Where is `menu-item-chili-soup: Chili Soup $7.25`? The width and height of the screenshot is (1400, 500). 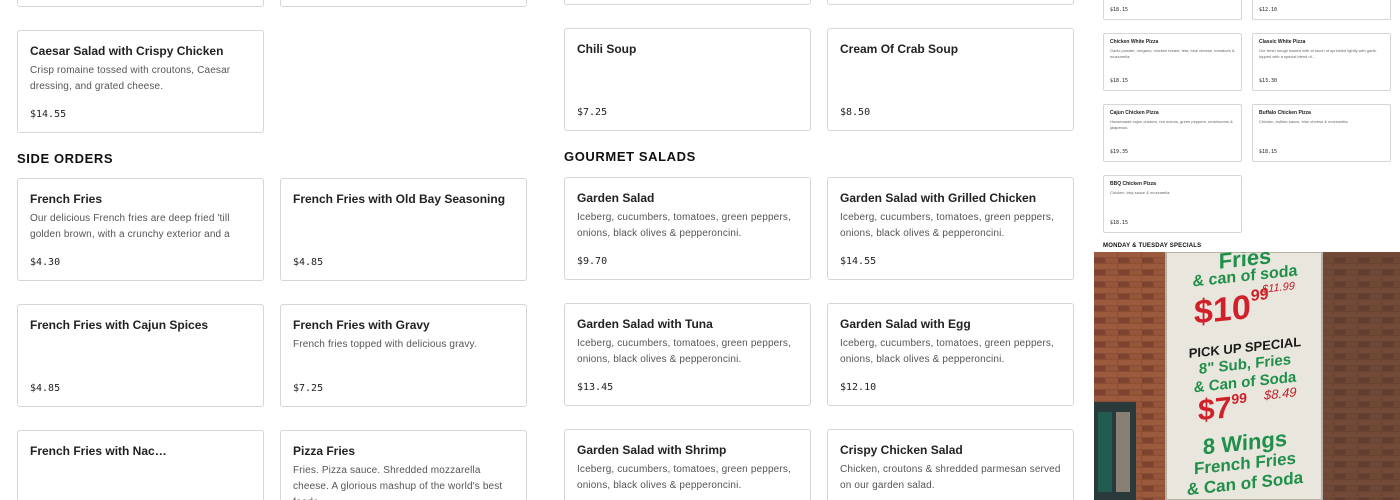 menu-item-chili-soup: Chili Soup $7.25 is located at coordinates (687, 79).